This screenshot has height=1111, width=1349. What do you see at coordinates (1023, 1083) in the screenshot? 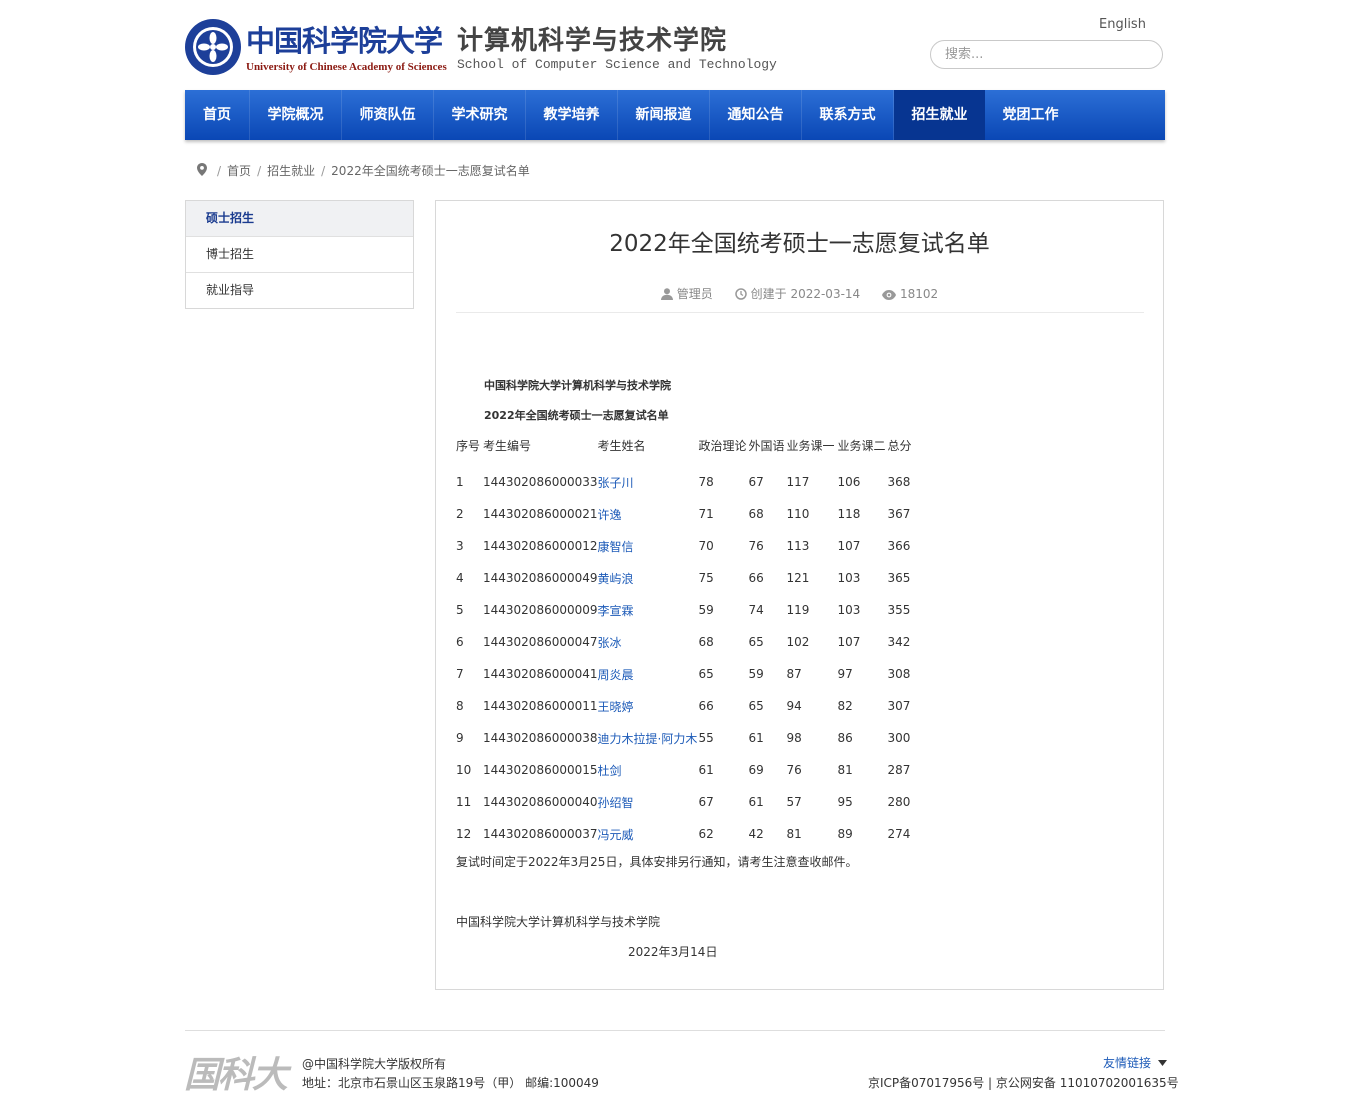
I see `footer-icp: 京ICP备07017956号 | 京公网安备 11010702001635号` at bounding box center [1023, 1083].